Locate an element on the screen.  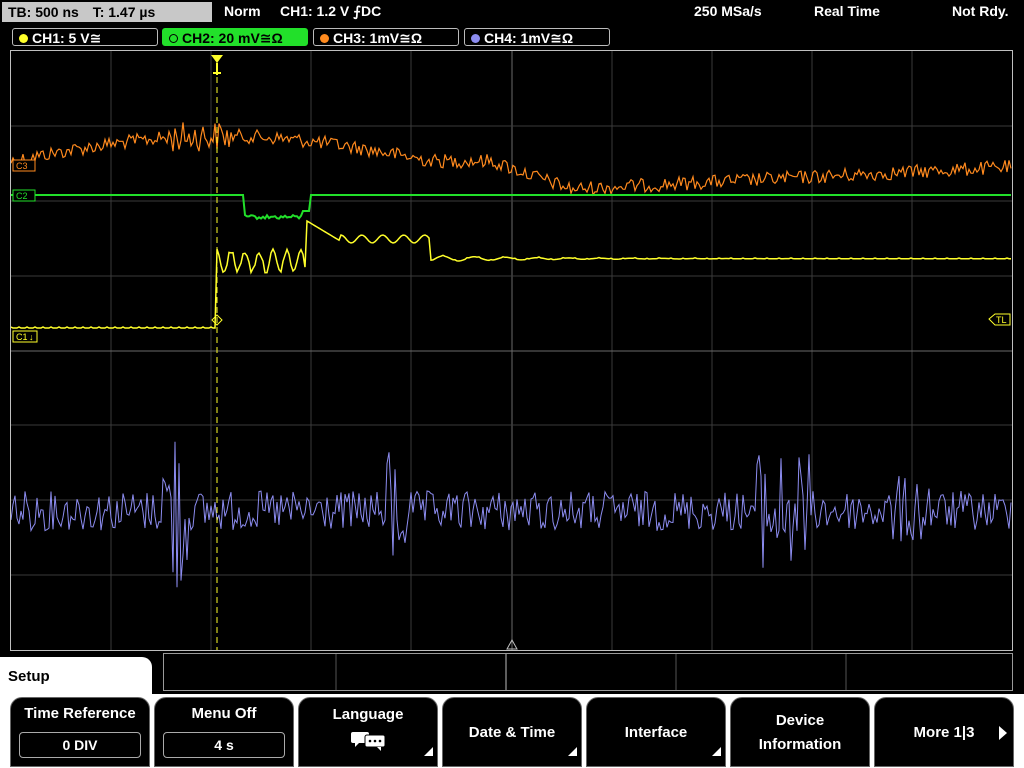
channel-tab-ch2: CH2: 20 mV≅Ω is located at coordinates (235, 37).